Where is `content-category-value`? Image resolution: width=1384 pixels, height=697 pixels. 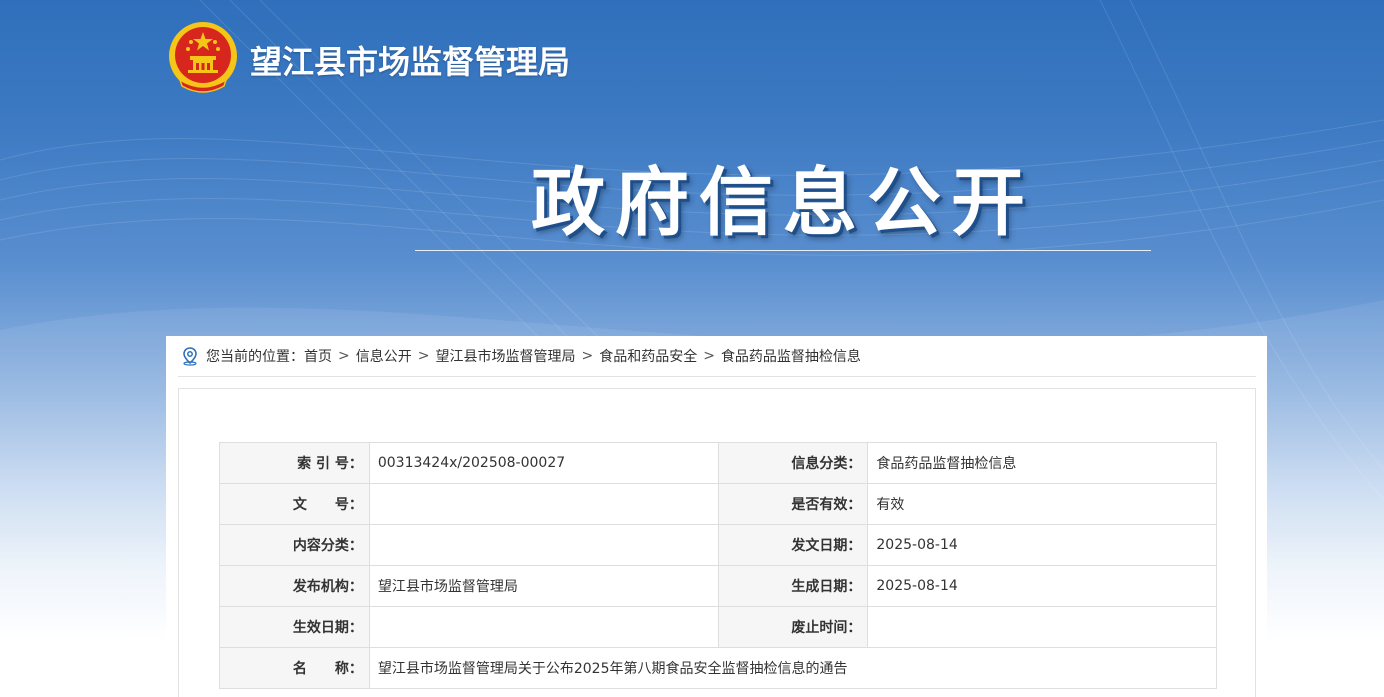 content-category-value is located at coordinates (543, 545).